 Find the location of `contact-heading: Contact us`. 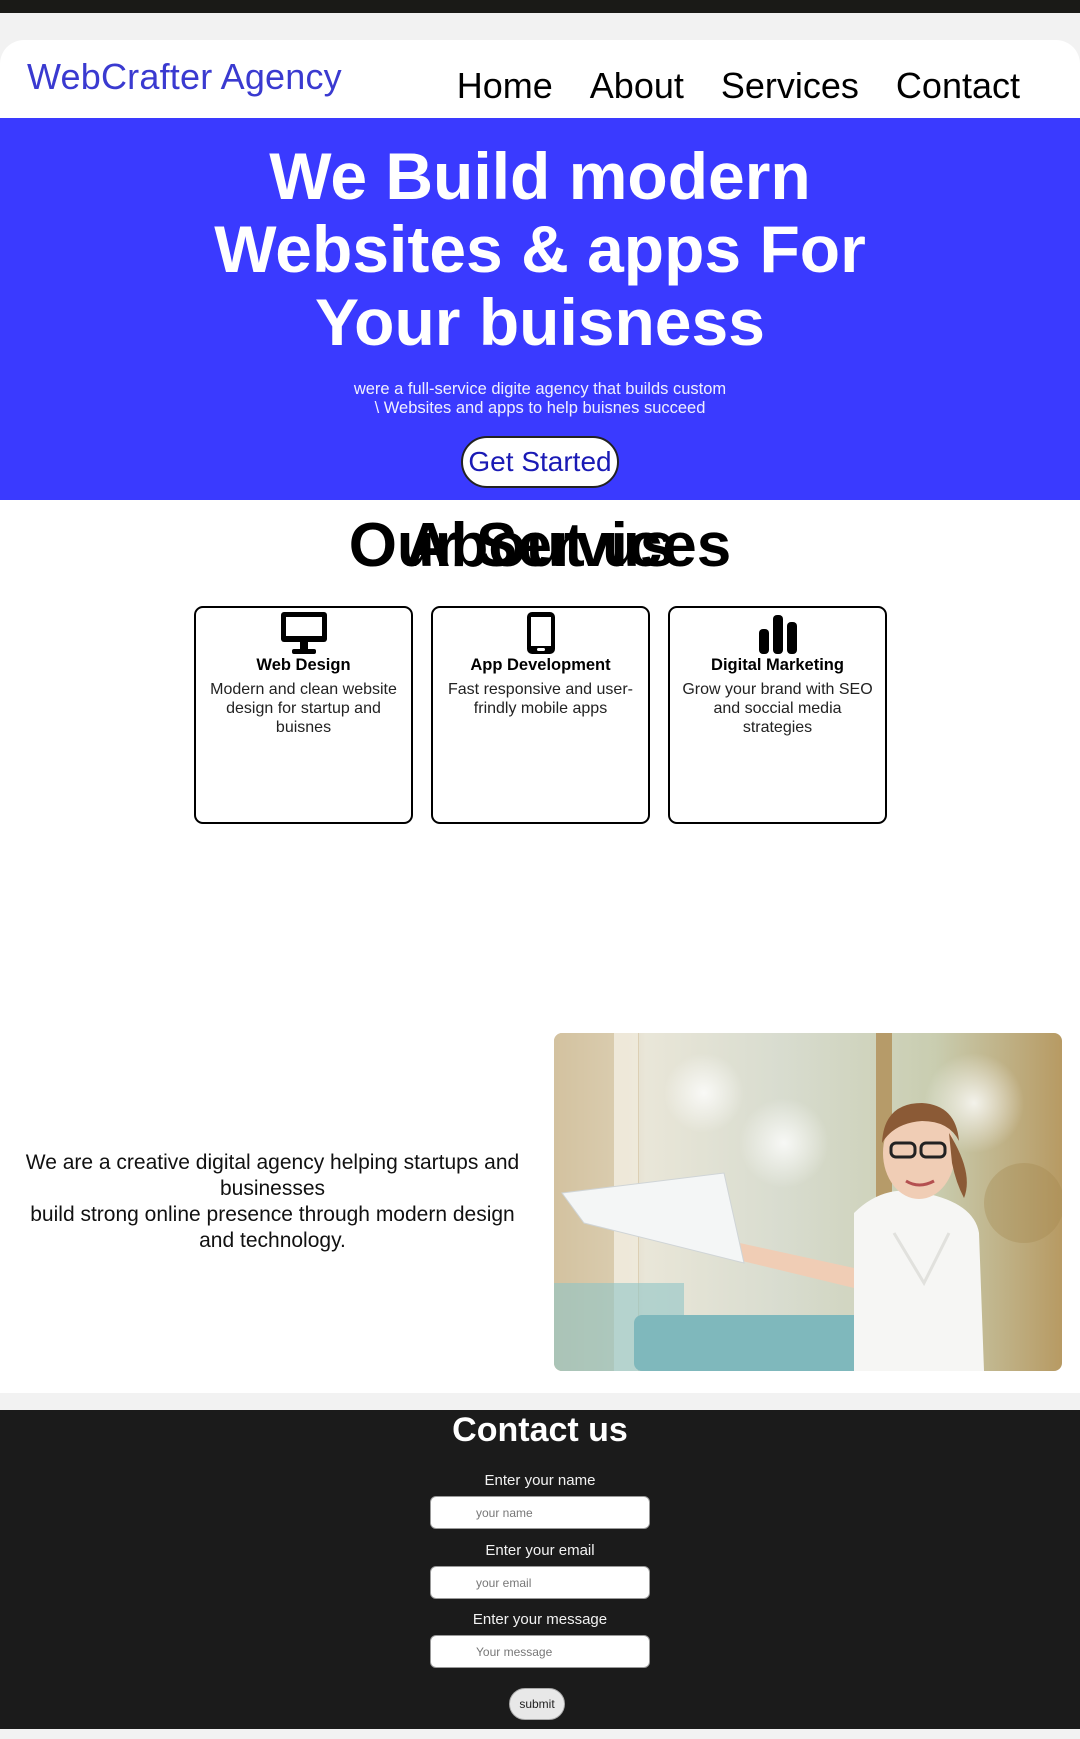

contact-heading: Contact us is located at coordinates (540, 1430).